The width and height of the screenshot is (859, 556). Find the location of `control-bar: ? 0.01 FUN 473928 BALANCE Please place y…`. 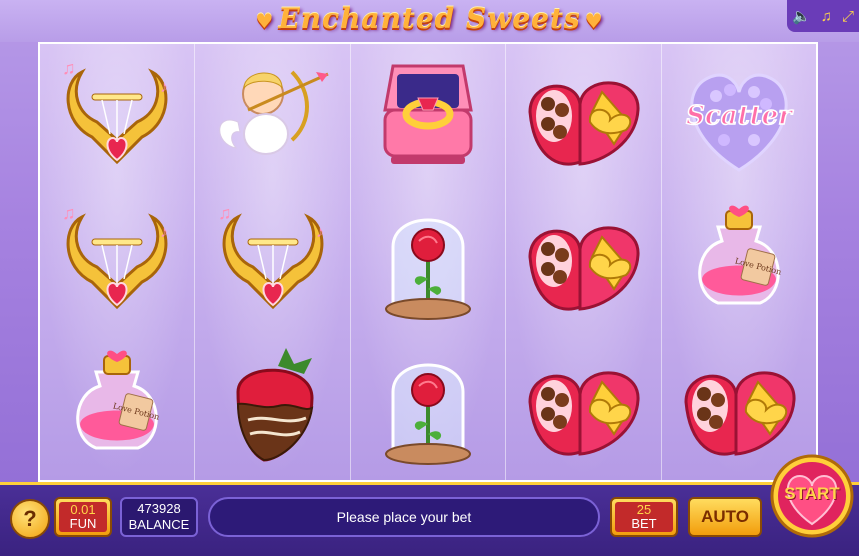

control-bar: ? 0.01 FUN 473928 BALANCE Please place y… is located at coordinates (429, 519).